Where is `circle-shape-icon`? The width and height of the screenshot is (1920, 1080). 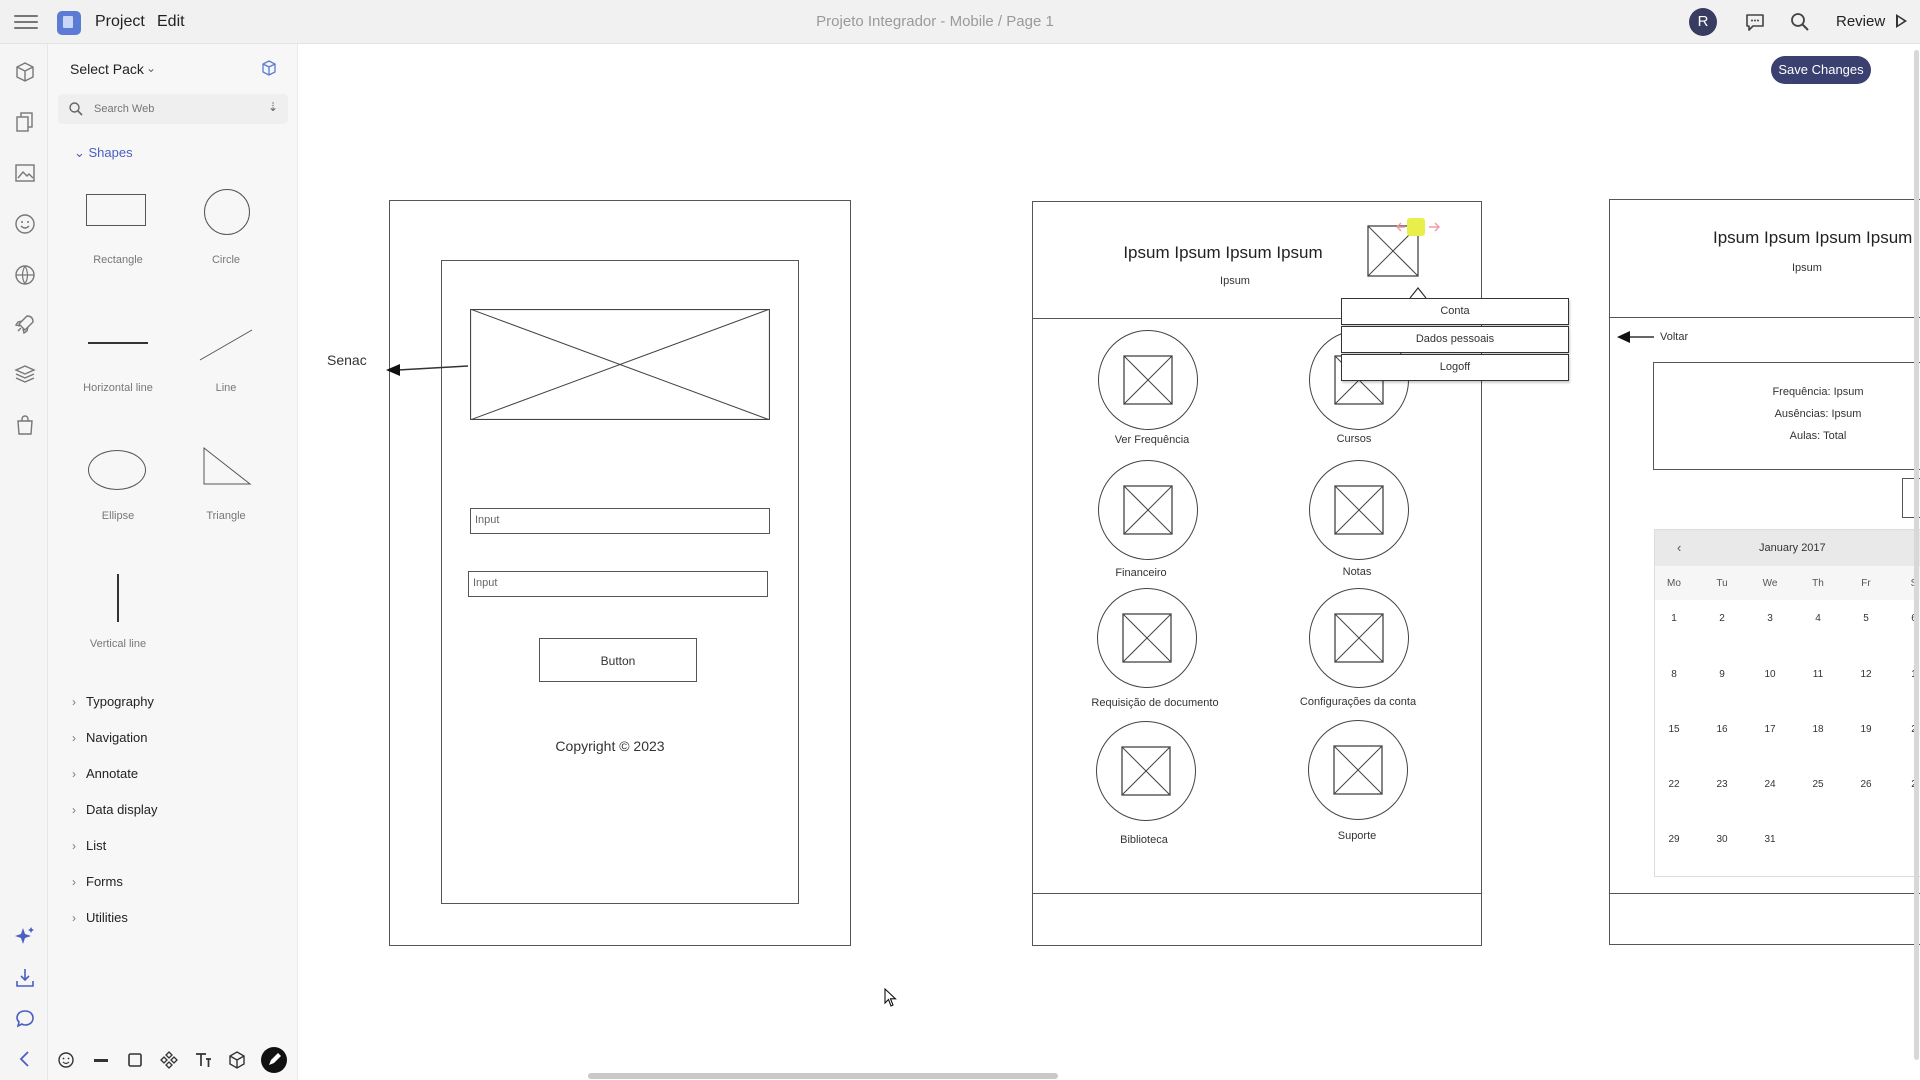 circle-shape-icon is located at coordinates (227, 212).